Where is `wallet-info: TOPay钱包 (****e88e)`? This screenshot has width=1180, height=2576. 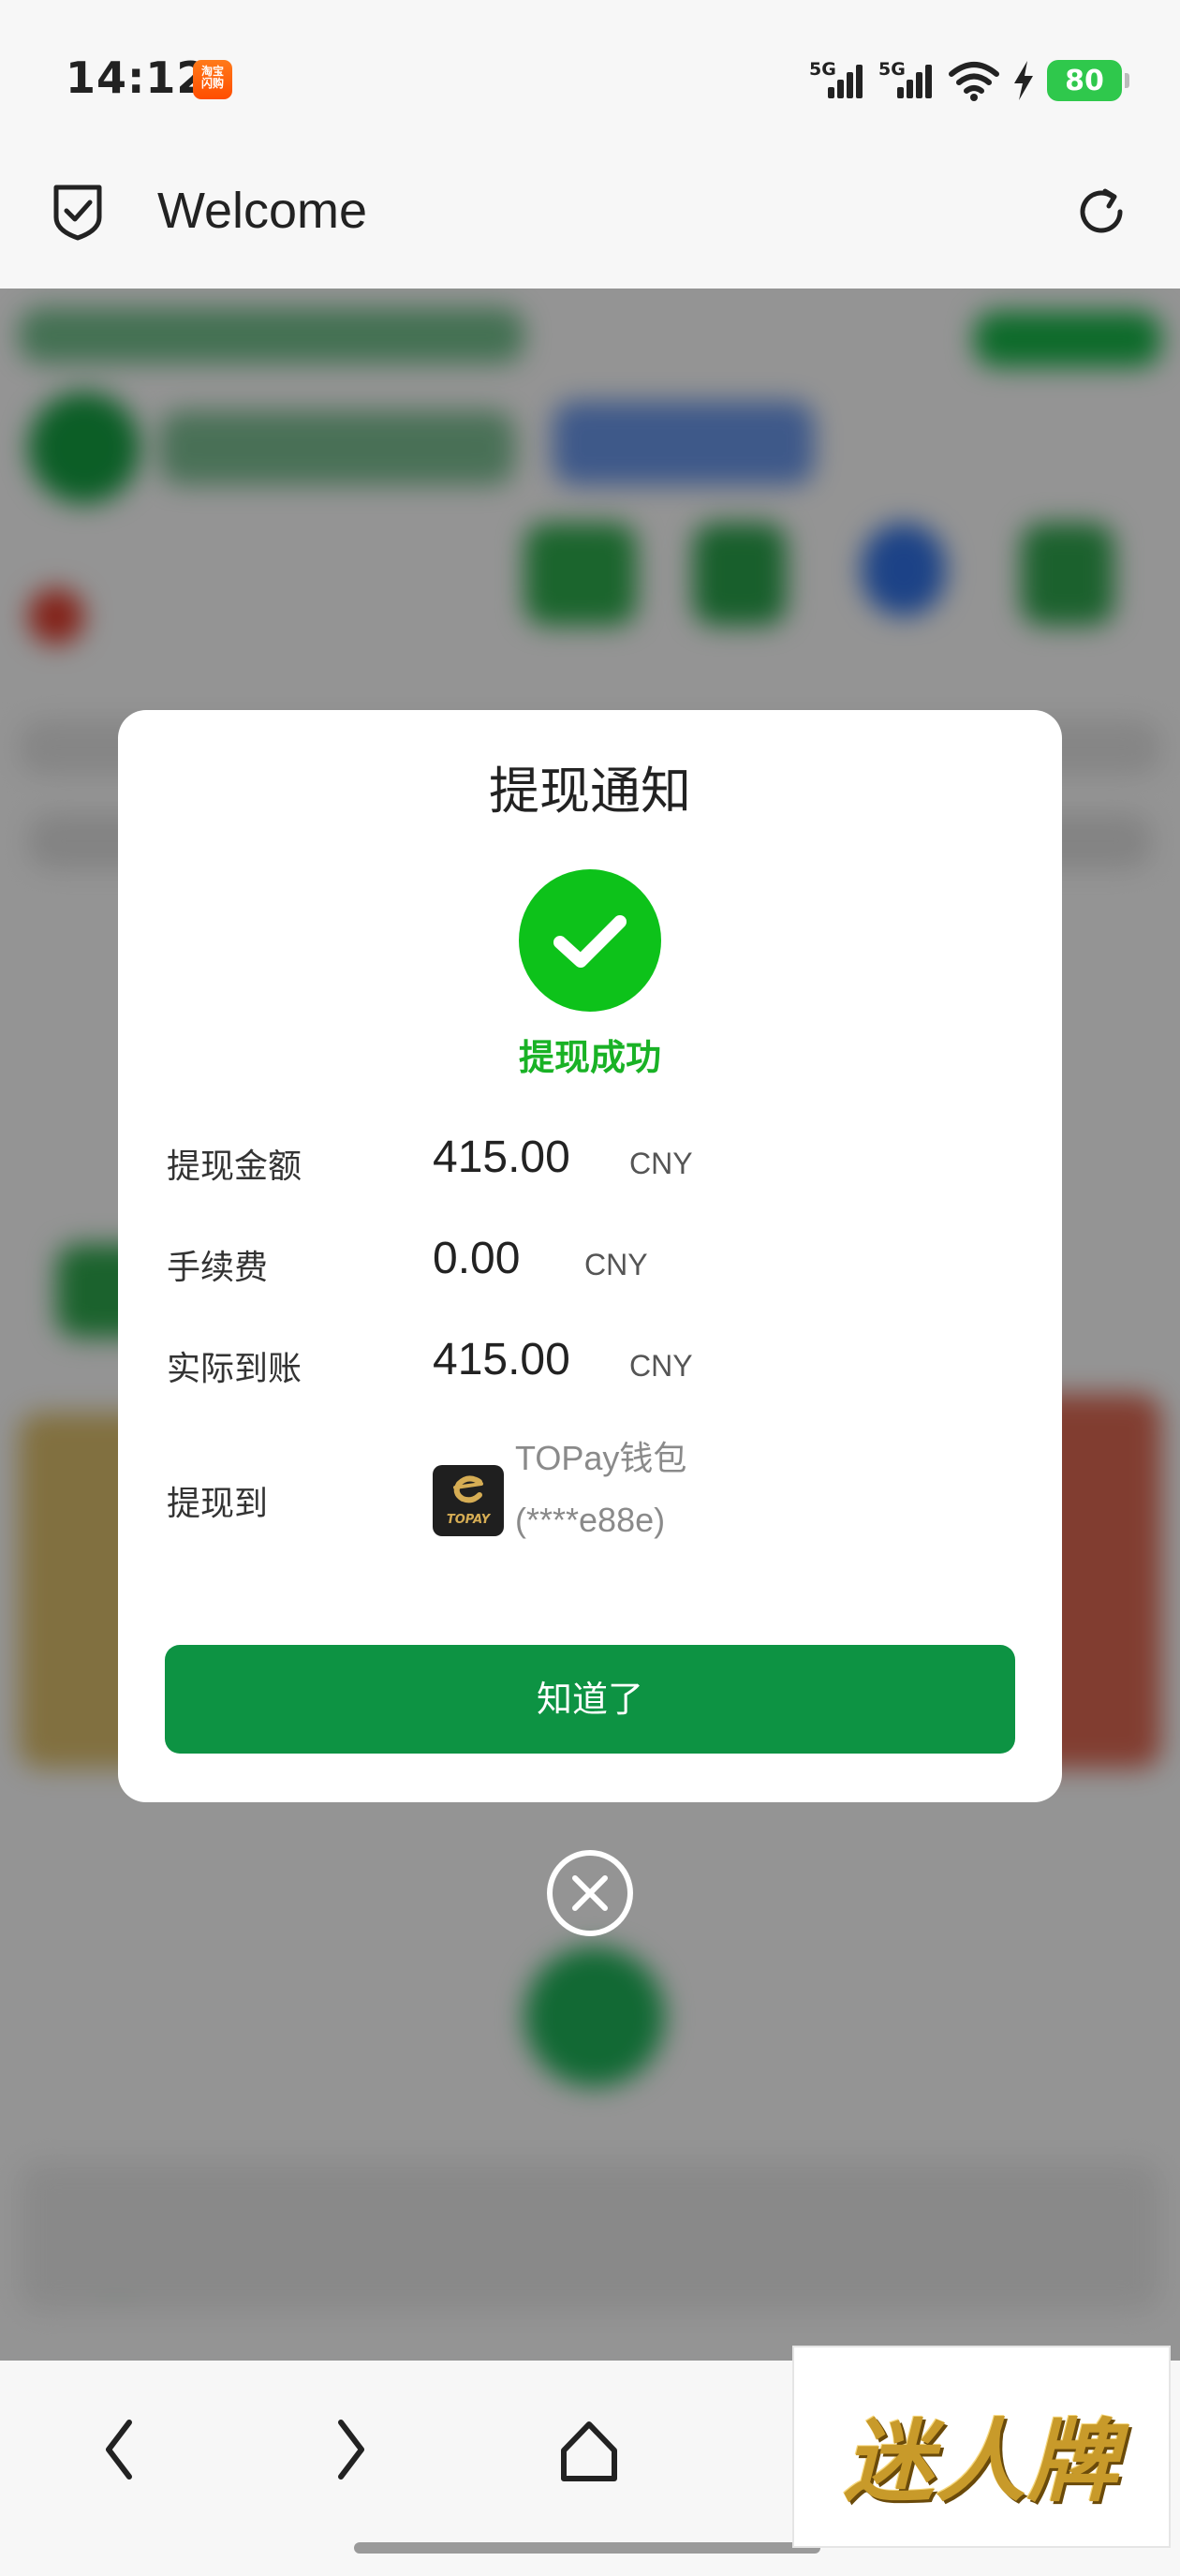
wallet-info: TOPay钱包 (****e88e) is located at coordinates (600, 1489).